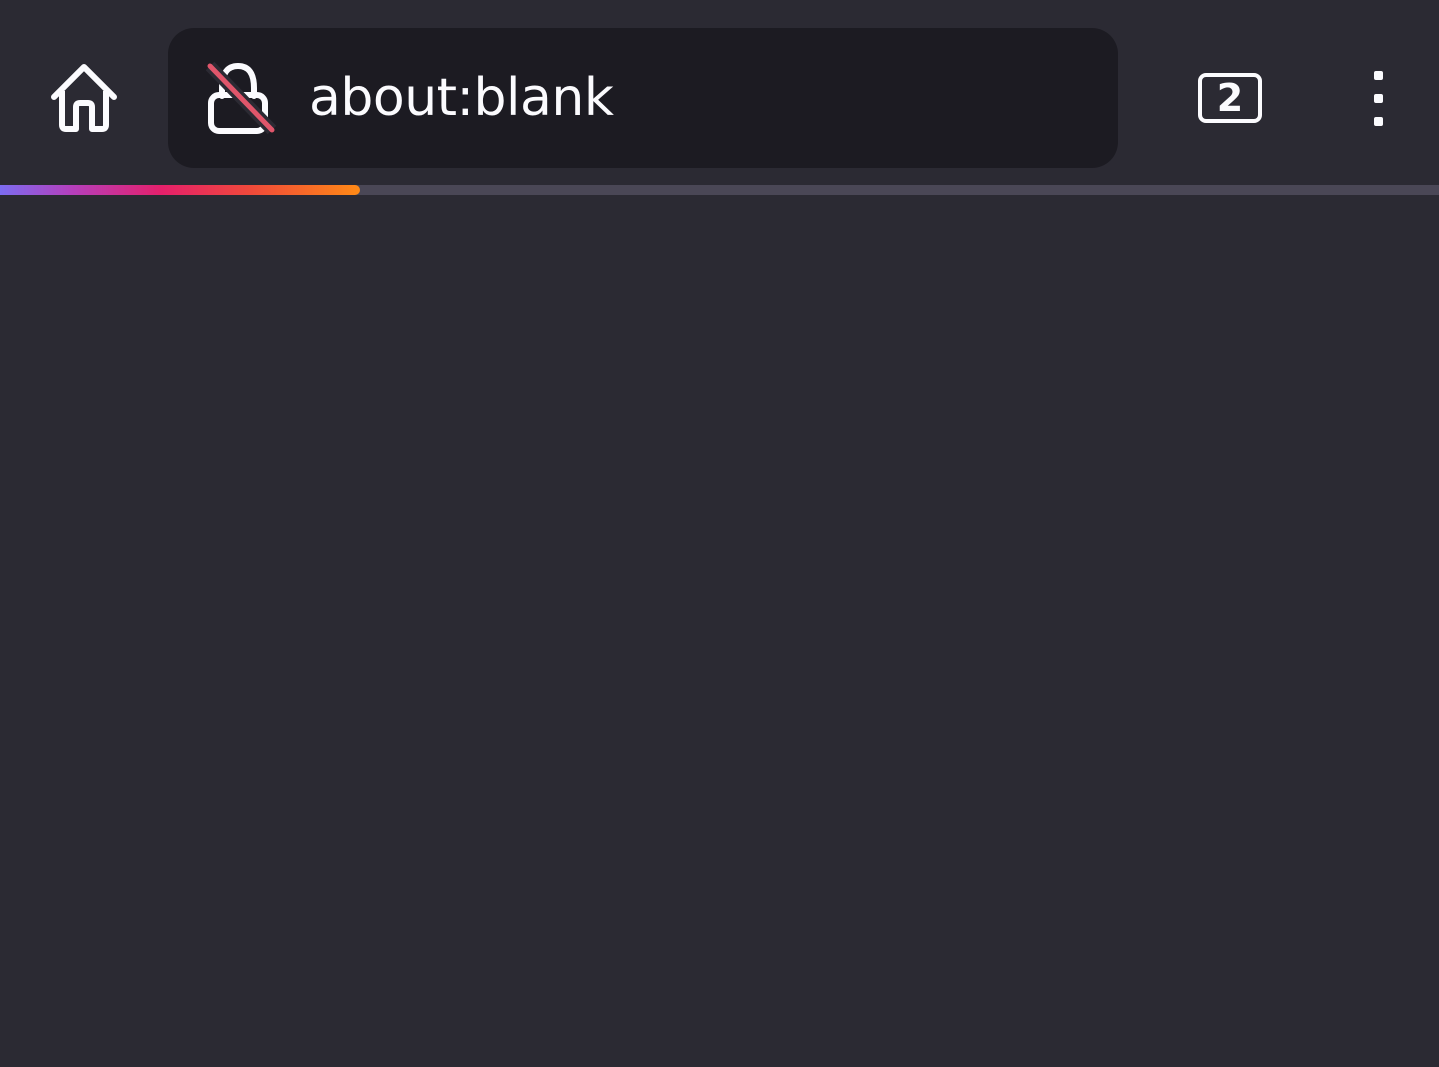  Describe the element at coordinates (643, 98) in the screenshot. I see `url-bar: about:blank` at that location.